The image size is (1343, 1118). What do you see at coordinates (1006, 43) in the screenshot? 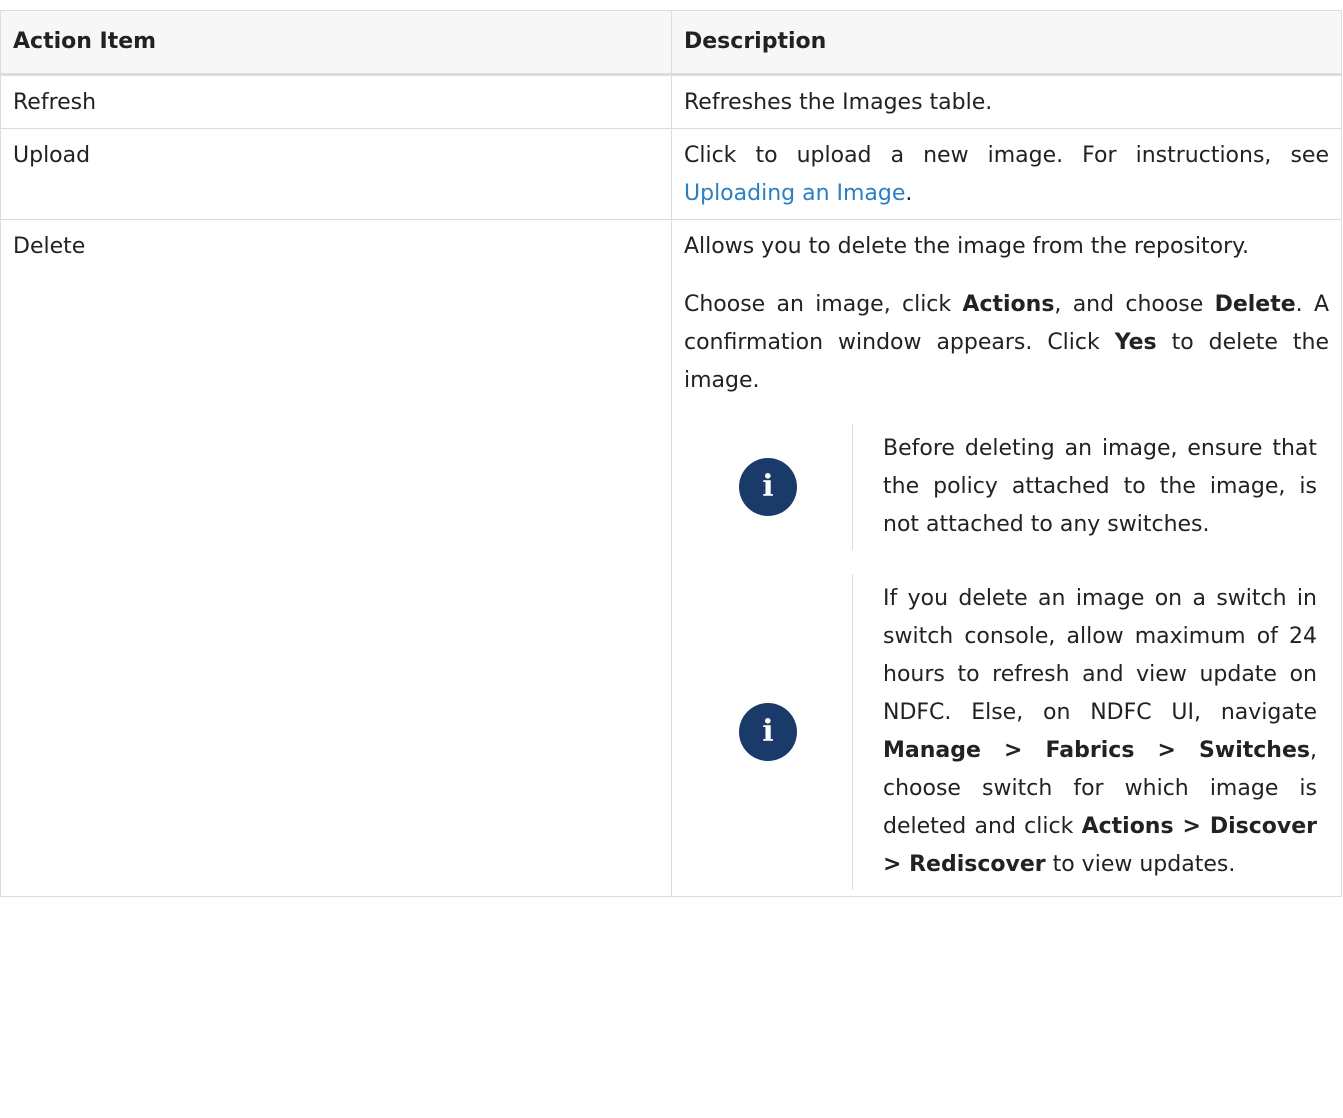
I see `column-header-description: Description` at bounding box center [1006, 43].